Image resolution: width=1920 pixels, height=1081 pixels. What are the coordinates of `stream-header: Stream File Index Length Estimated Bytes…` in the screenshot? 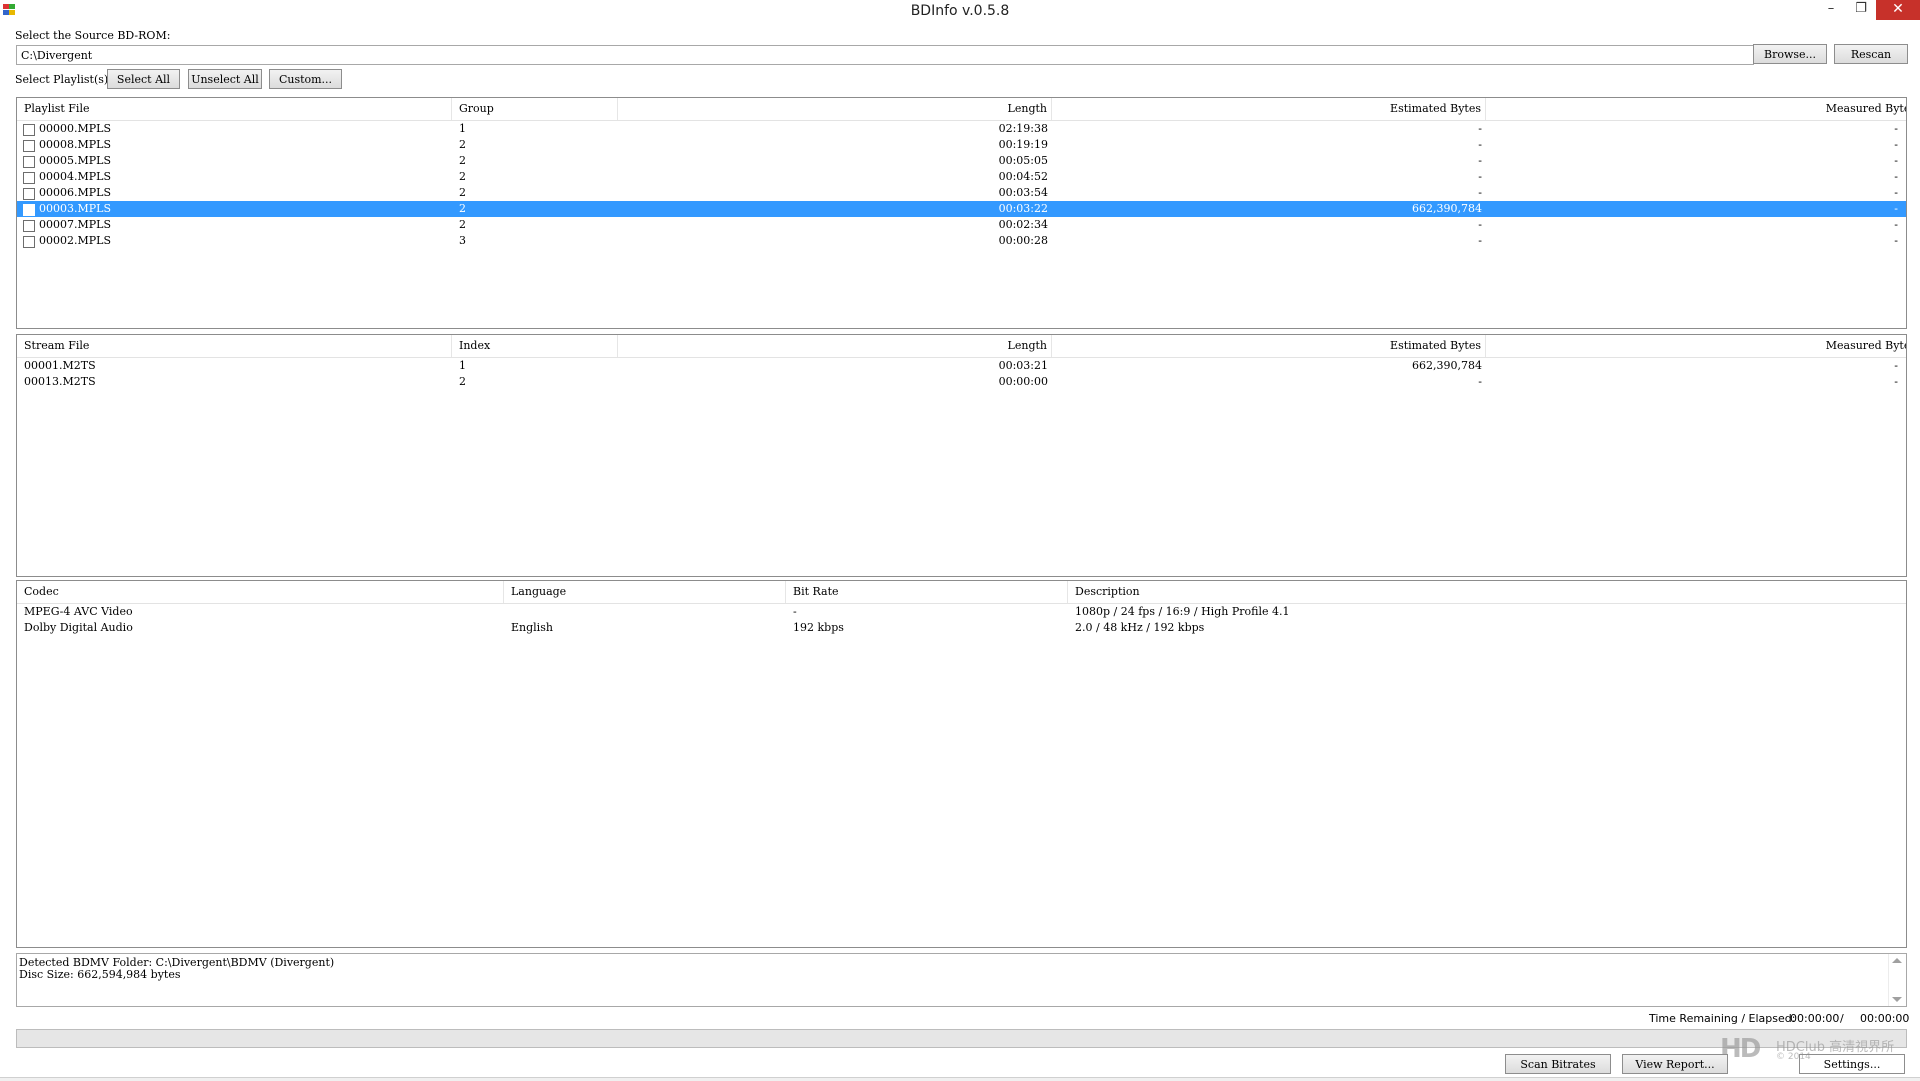 It's located at (961, 346).